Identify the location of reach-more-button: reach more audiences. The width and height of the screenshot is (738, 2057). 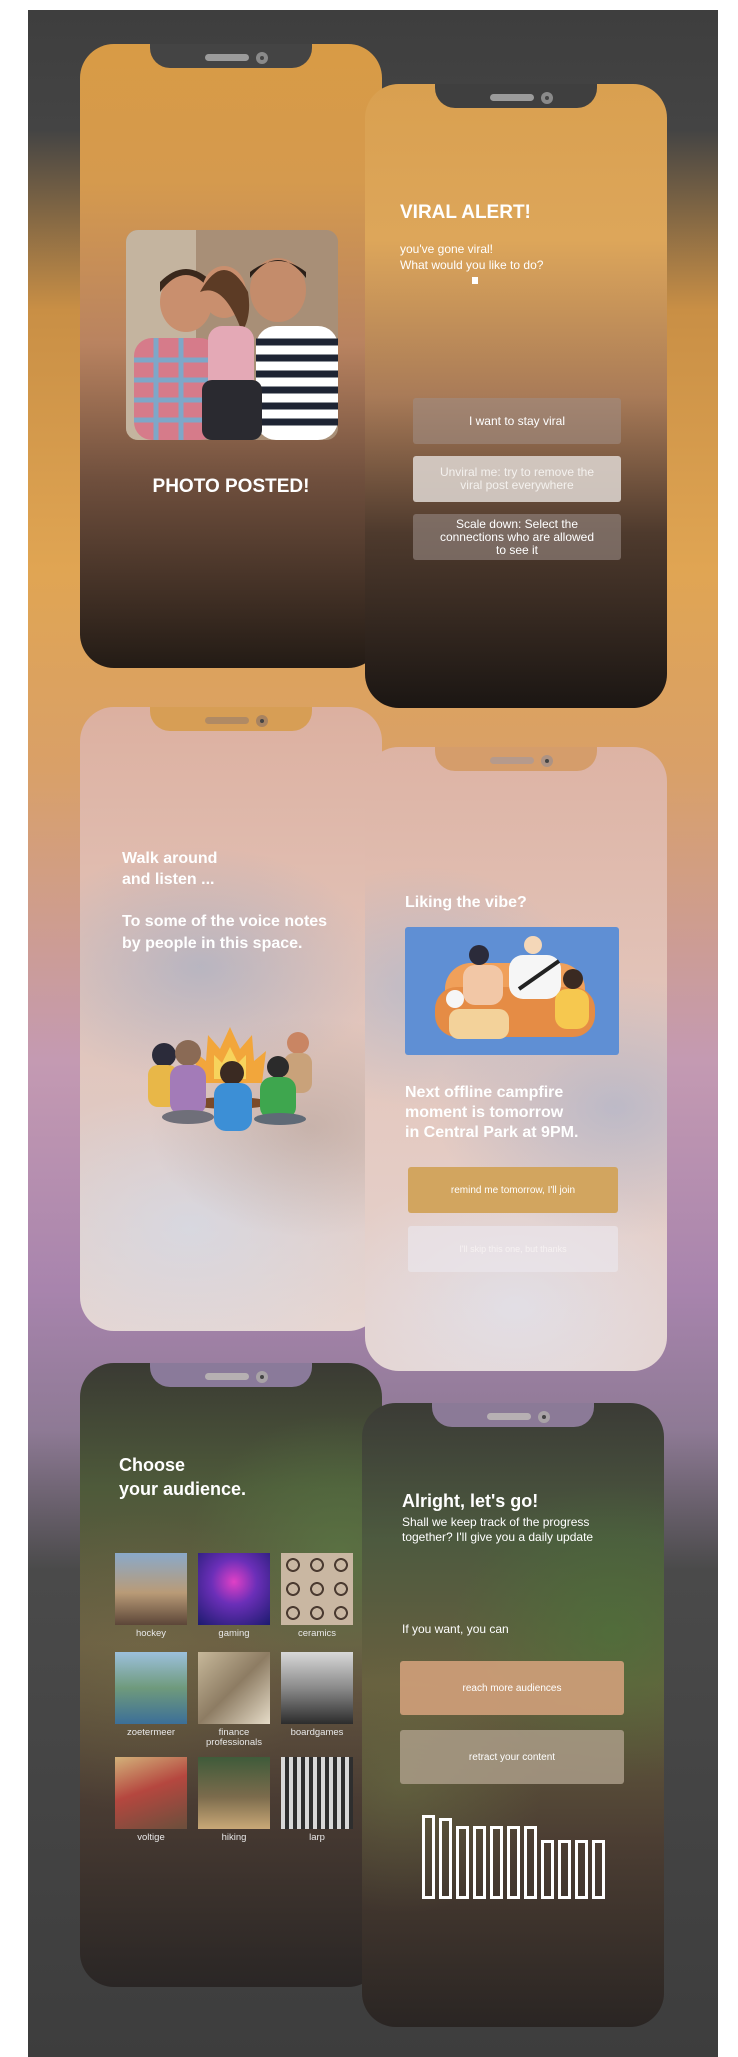
(512, 1688).